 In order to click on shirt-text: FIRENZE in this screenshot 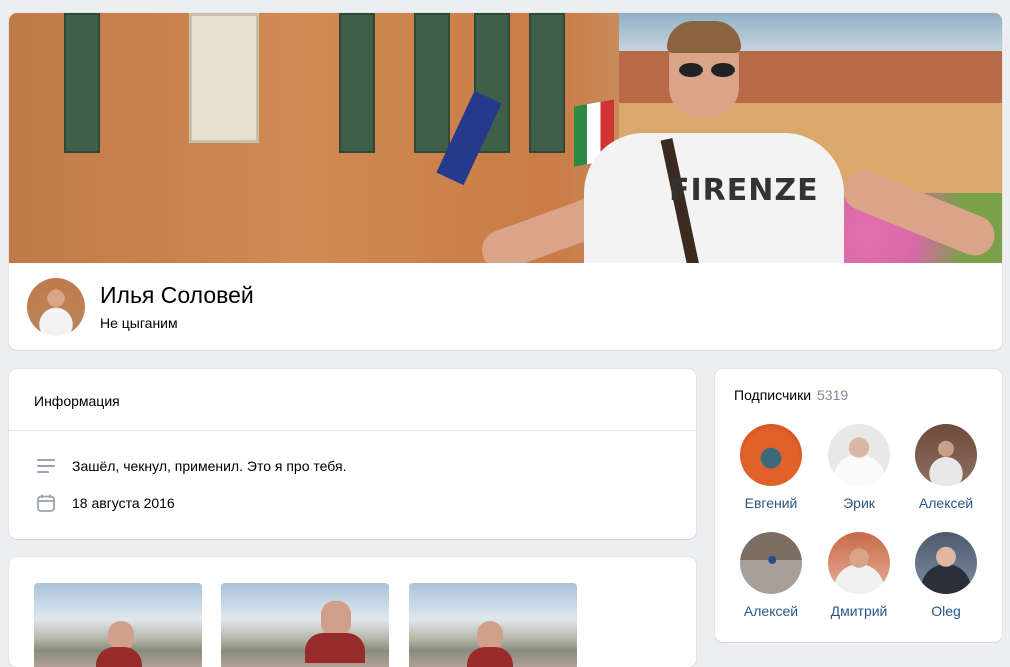, I will do `click(744, 190)`.